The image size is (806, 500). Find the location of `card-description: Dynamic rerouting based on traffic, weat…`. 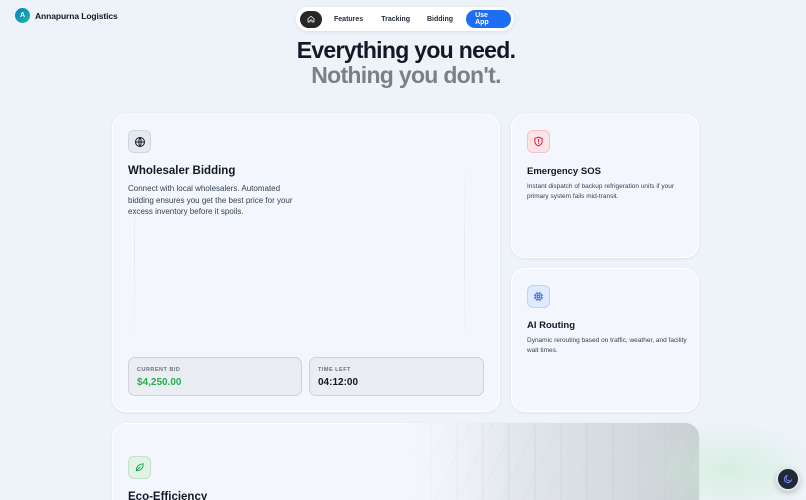

card-description: Dynamic rerouting based on traffic, weat… is located at coordinates (607, 345).